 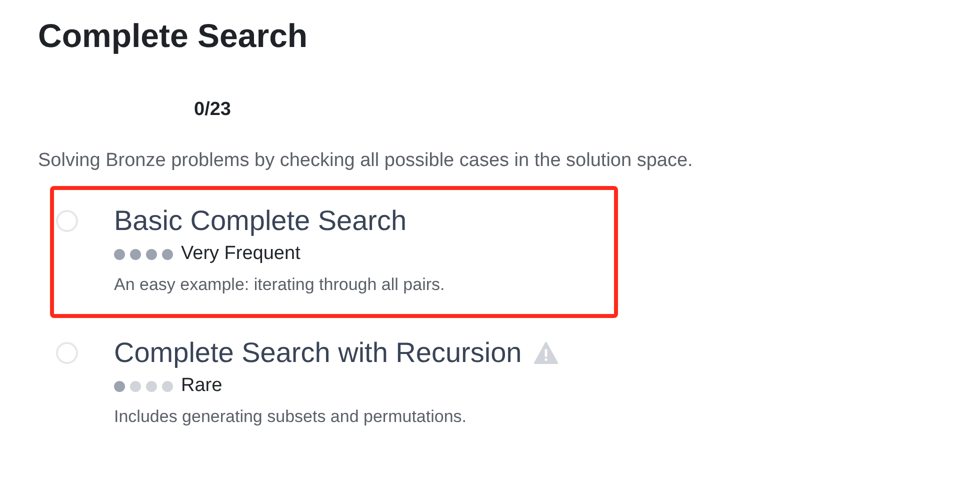 What do you see at coordinates (240, 254) in the screenshot?
I see `frequency-label: Very Frequent` at bounding box center [240, 254].